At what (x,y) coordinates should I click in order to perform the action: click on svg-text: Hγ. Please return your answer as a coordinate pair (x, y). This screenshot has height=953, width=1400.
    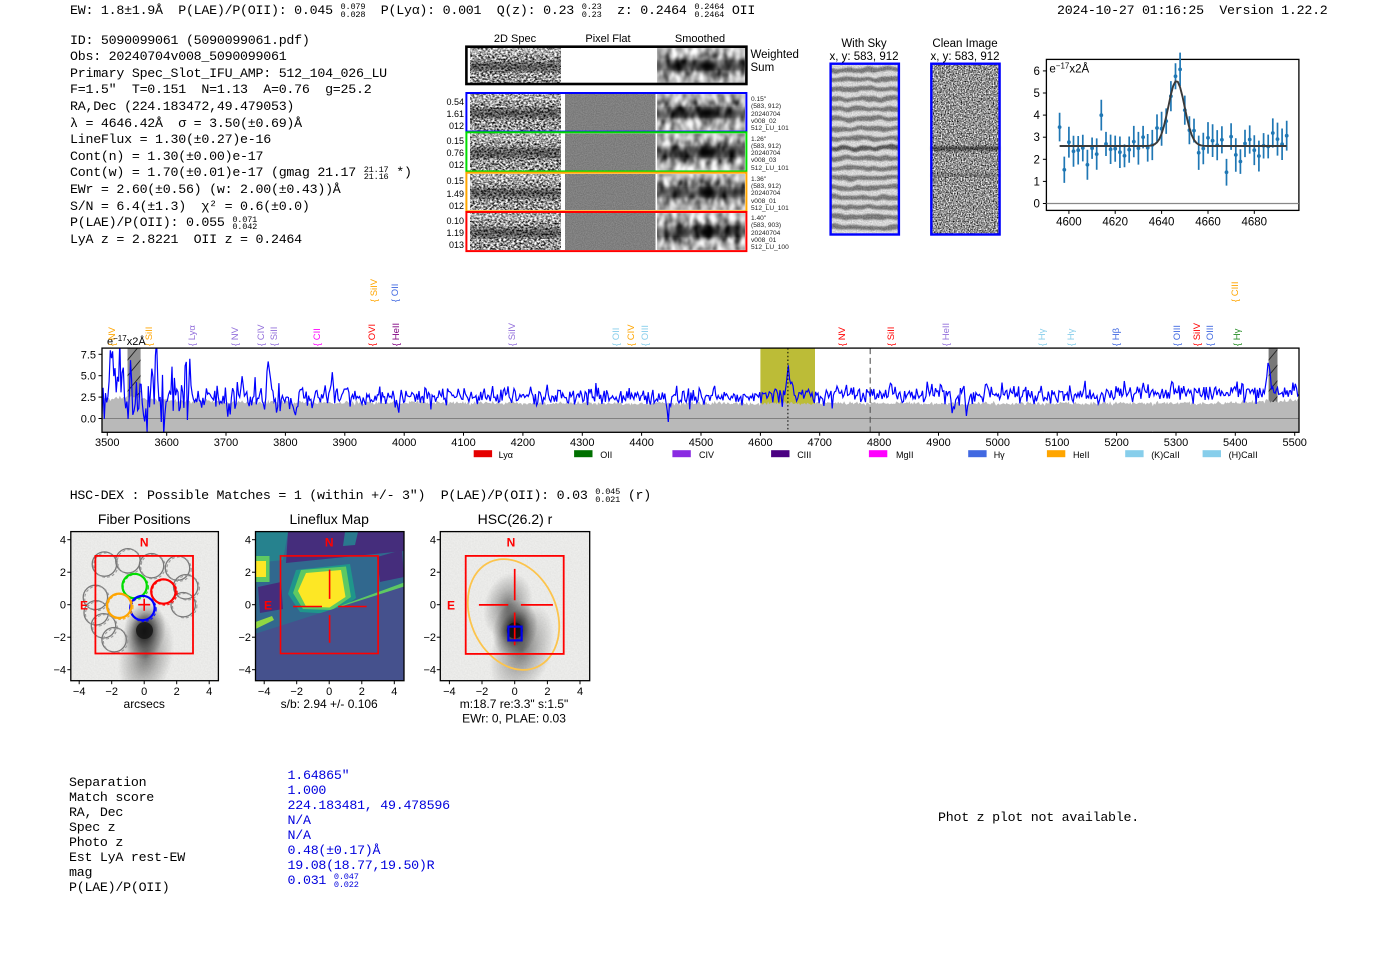
    Looking at the image, I should click on (999, 455).